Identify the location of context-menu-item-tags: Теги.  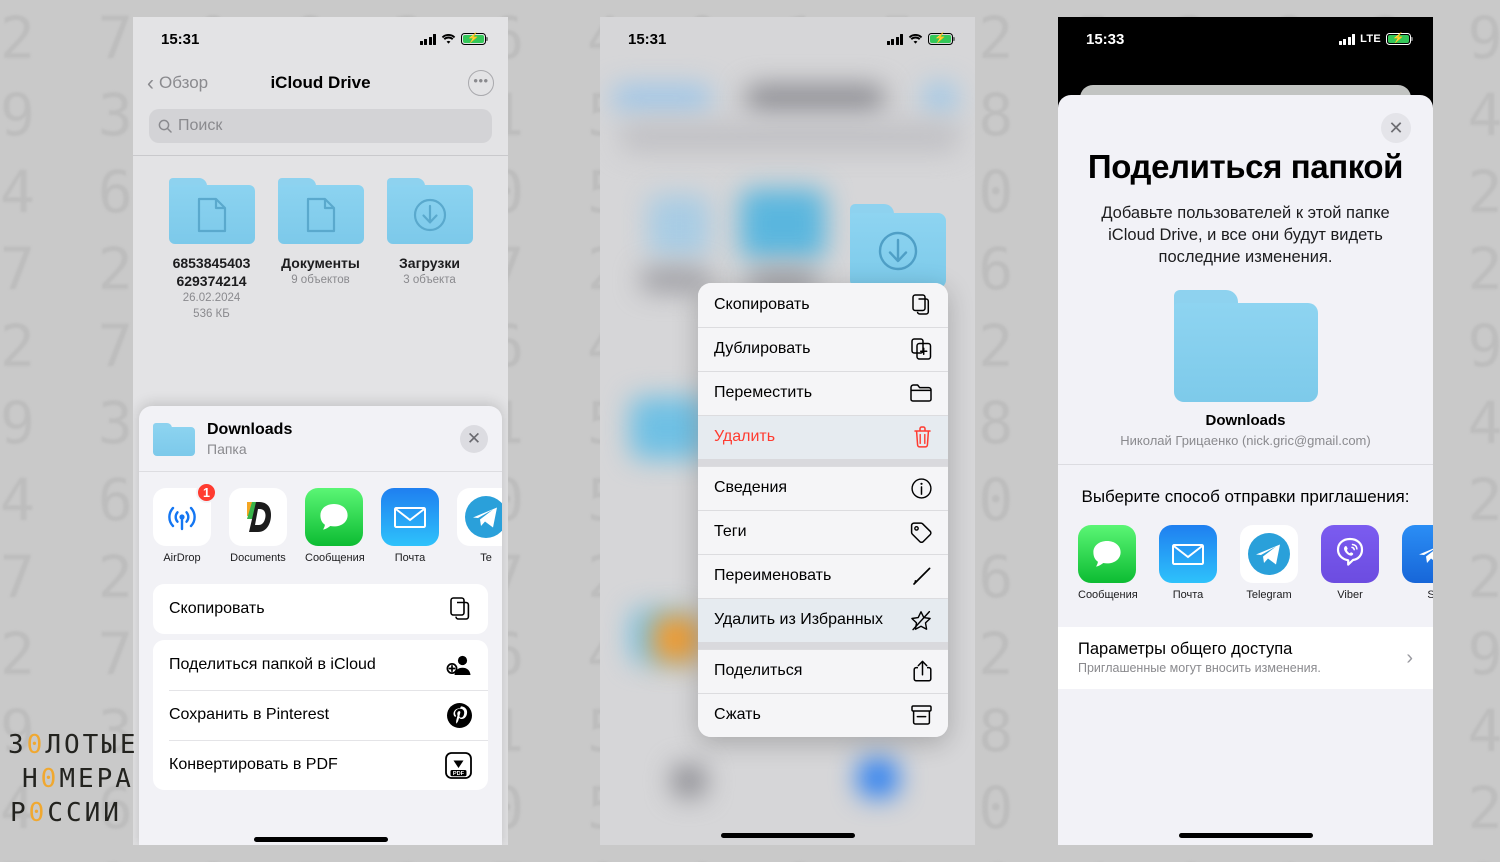
(823, 532).